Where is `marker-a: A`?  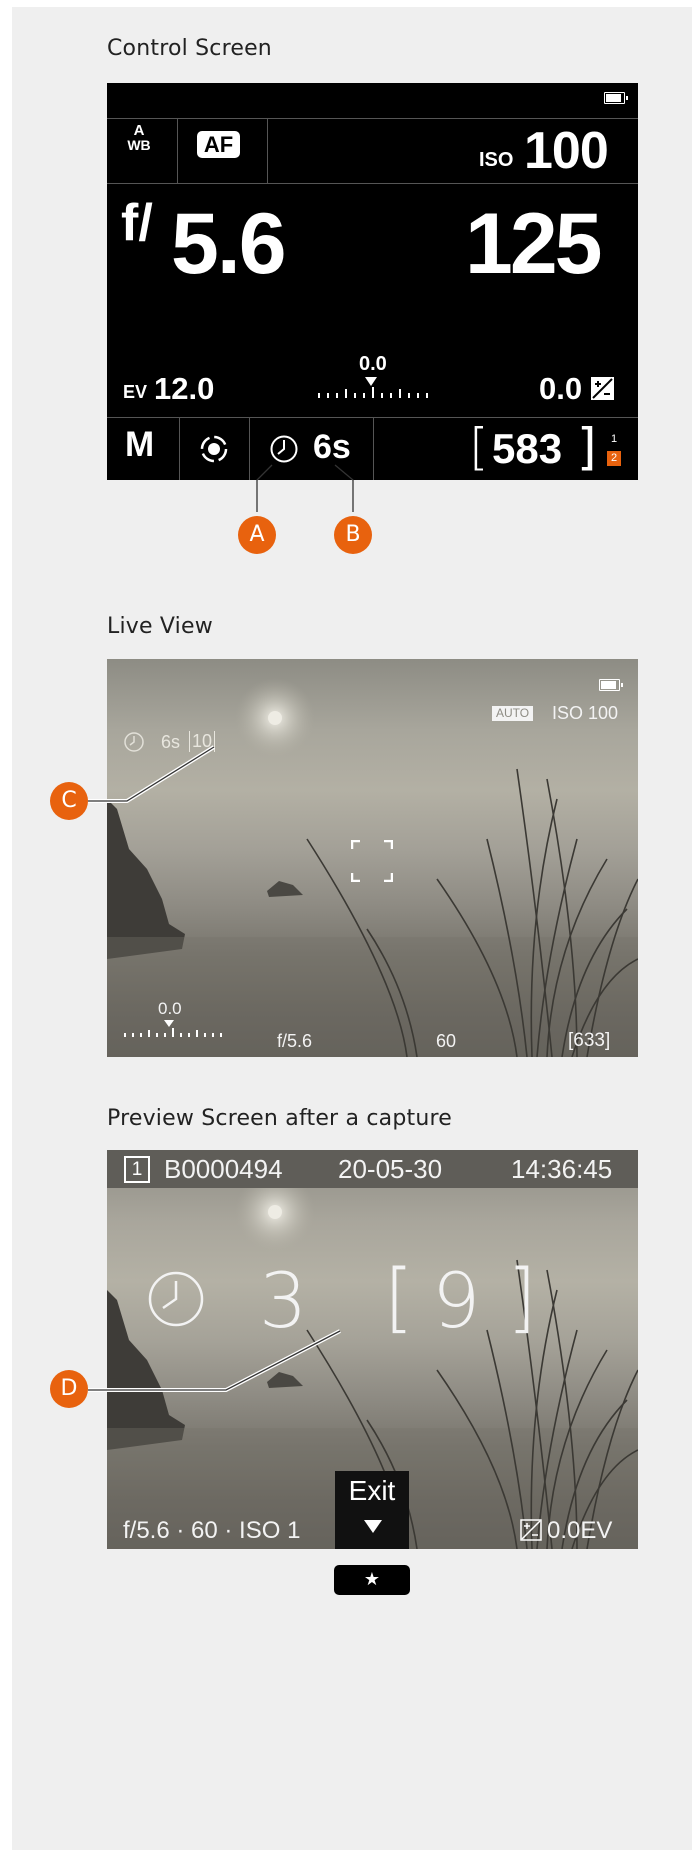 marker-a: A is located at coordinates (257, 535).